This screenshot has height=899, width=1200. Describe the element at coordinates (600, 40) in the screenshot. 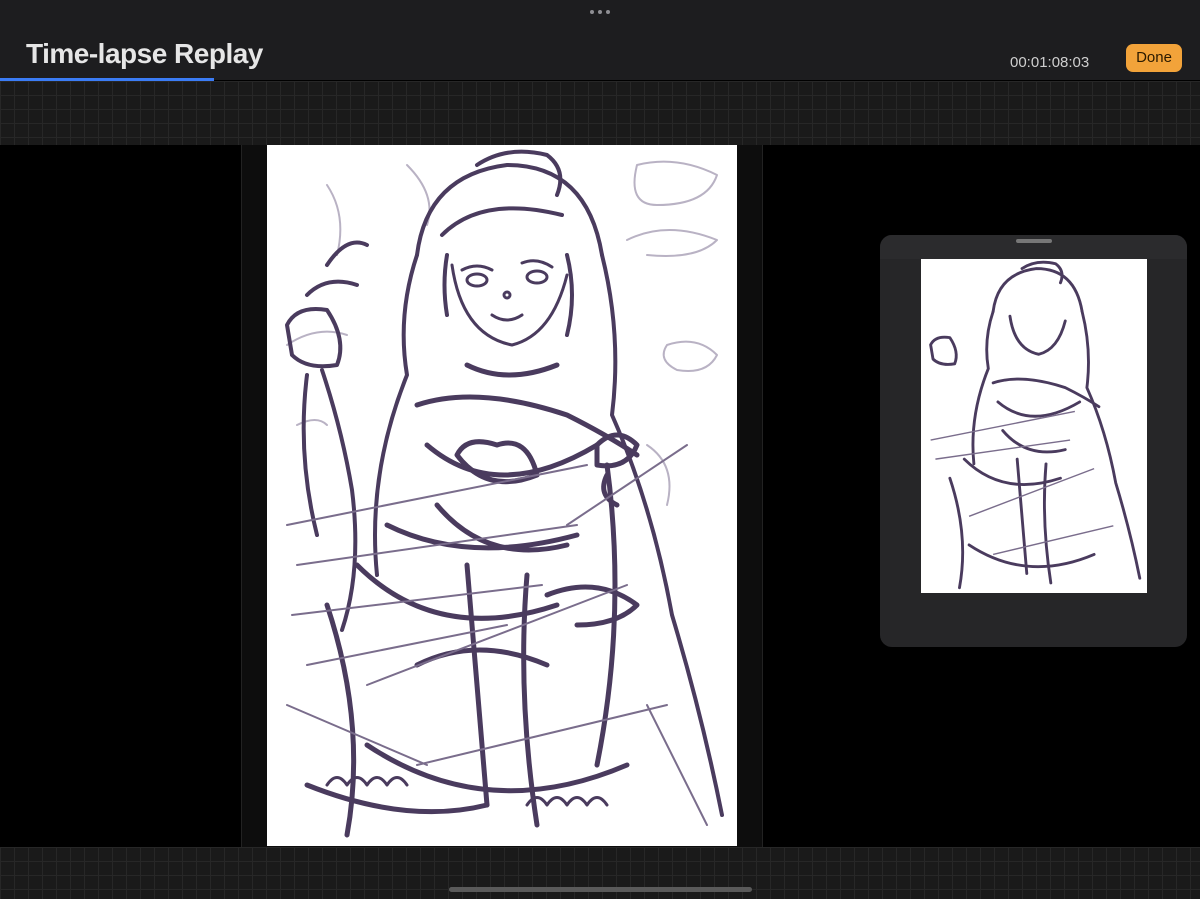

I see `top-bar: Time-lapse Replay 00:01:08:03 Done` at that location.